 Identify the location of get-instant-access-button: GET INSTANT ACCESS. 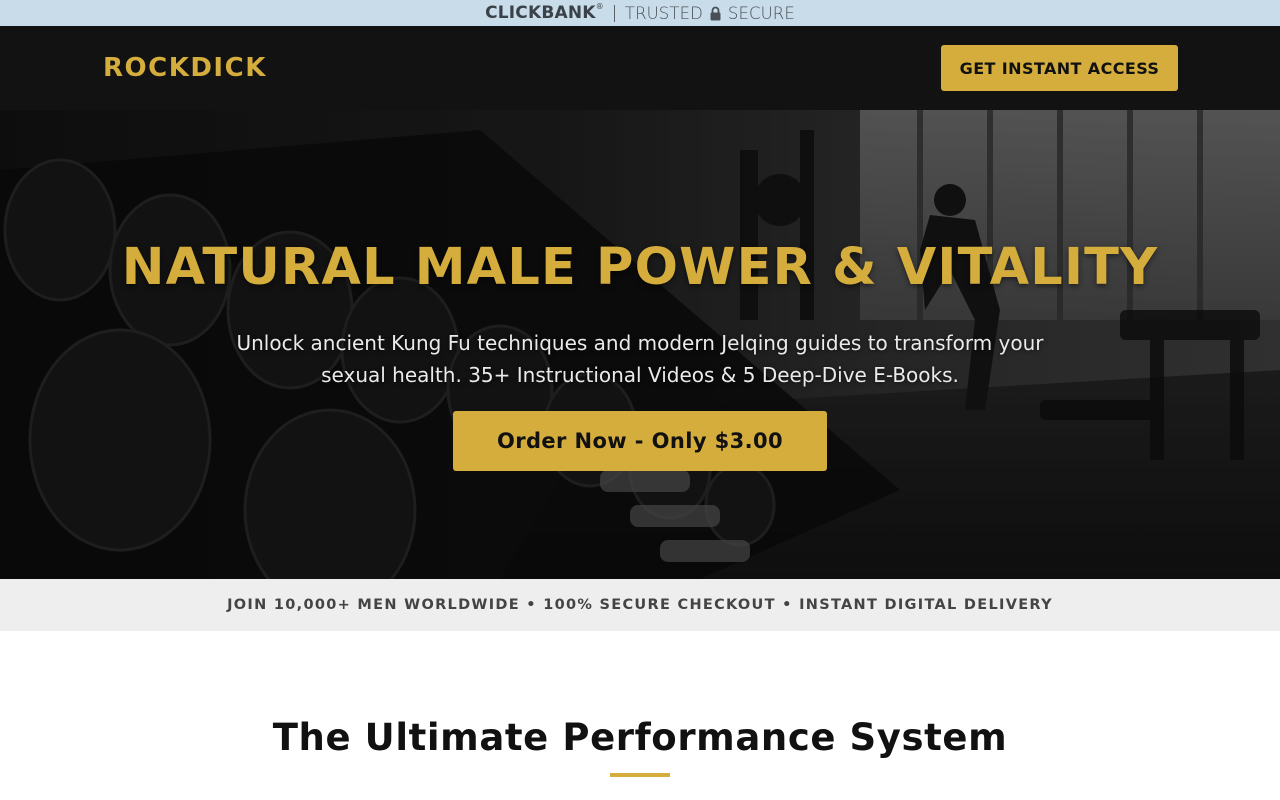
(1059, 68).